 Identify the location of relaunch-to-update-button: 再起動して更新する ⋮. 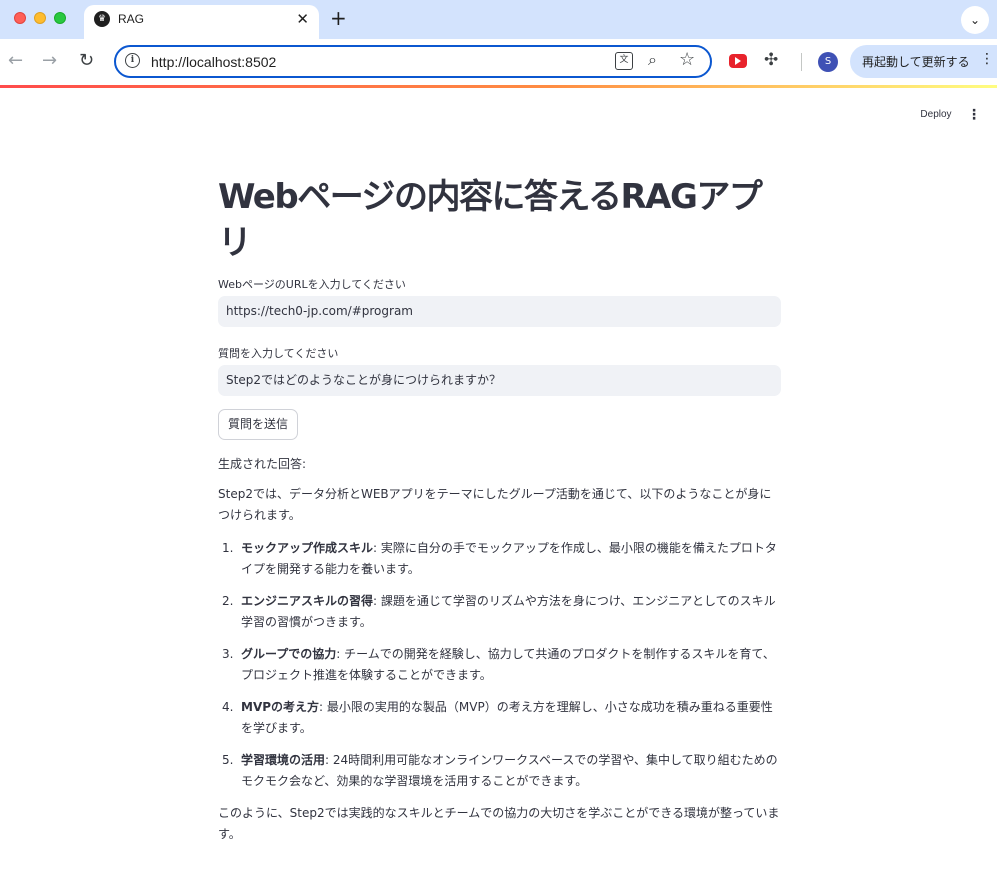
(923, 61).